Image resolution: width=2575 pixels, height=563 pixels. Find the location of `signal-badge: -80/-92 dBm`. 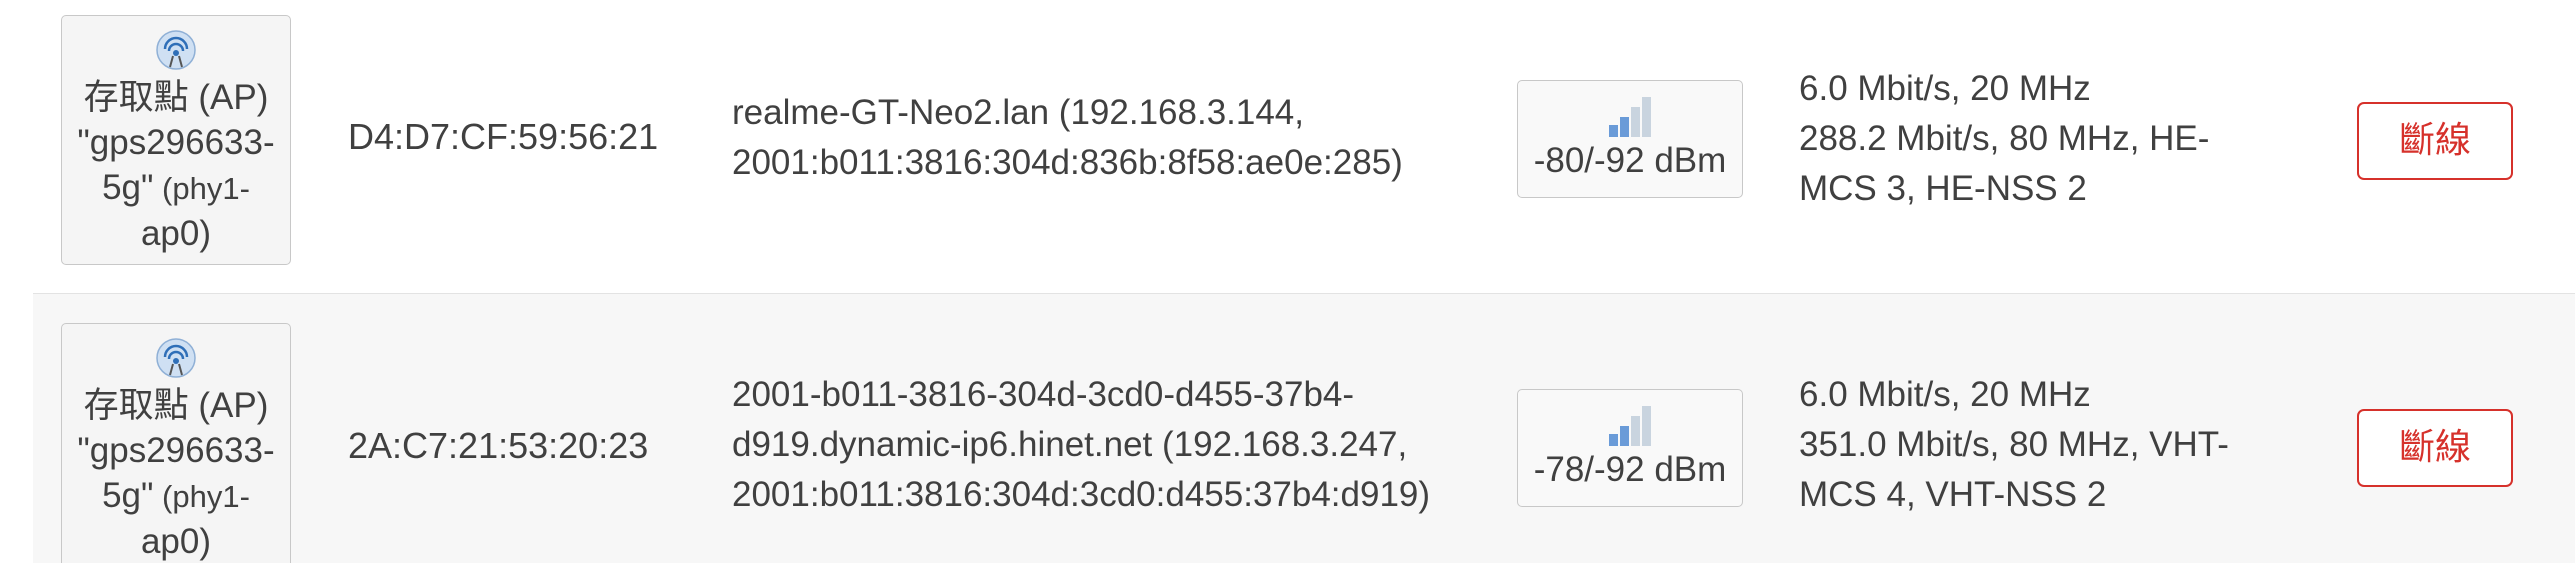

signal-badge: -80/-92 dBm is located at coordinates (1630, 139).